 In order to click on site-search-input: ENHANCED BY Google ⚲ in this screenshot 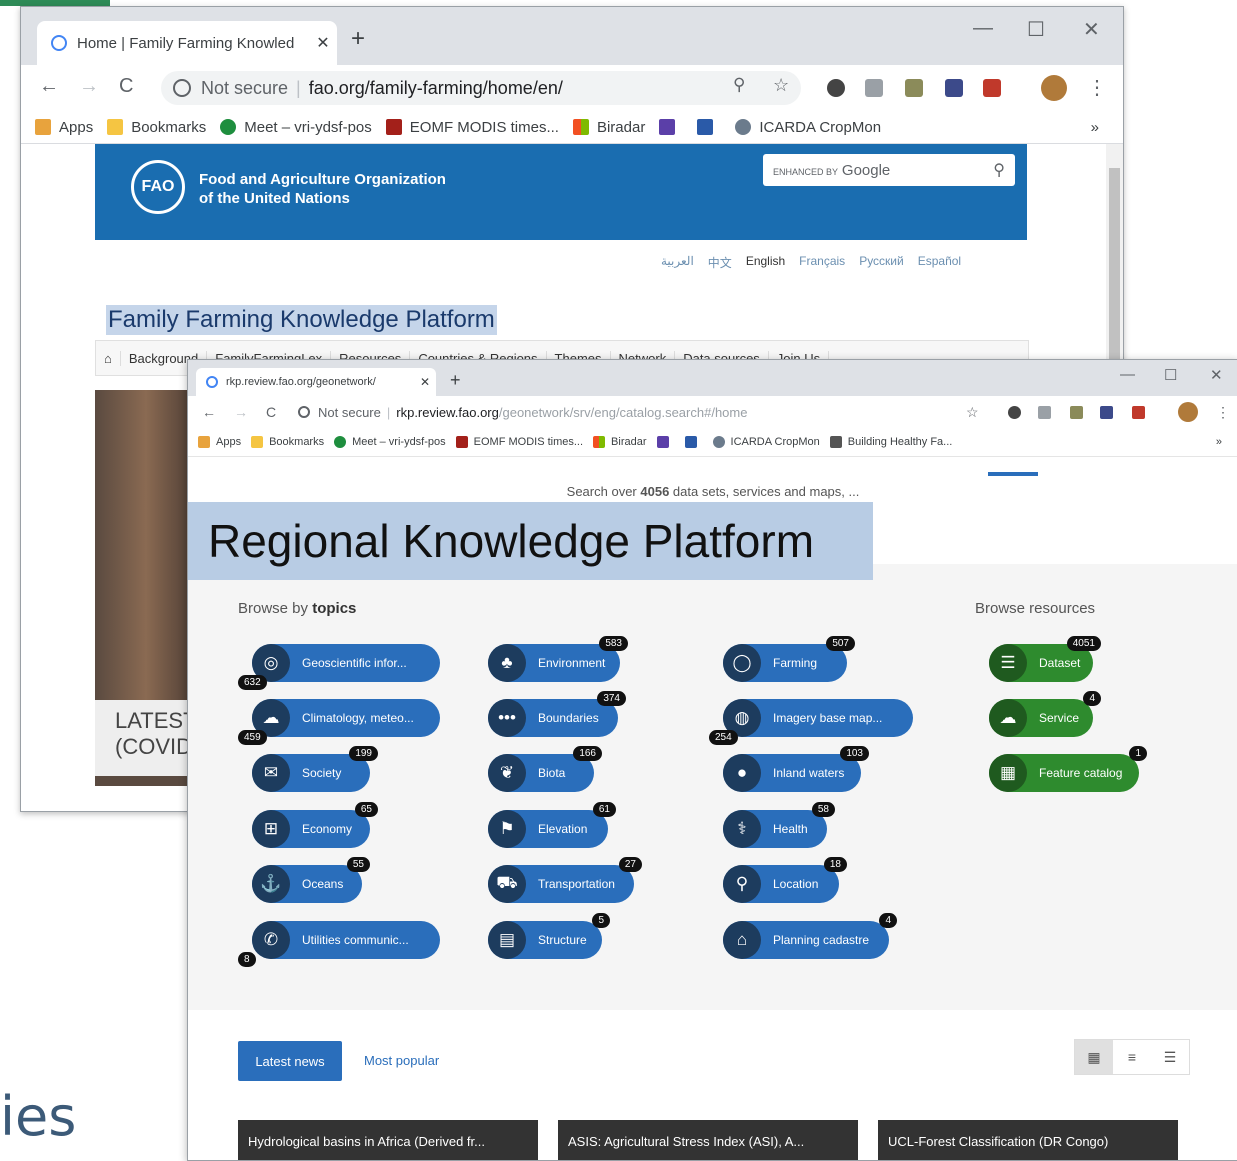, I will do `click(889, 170)`.